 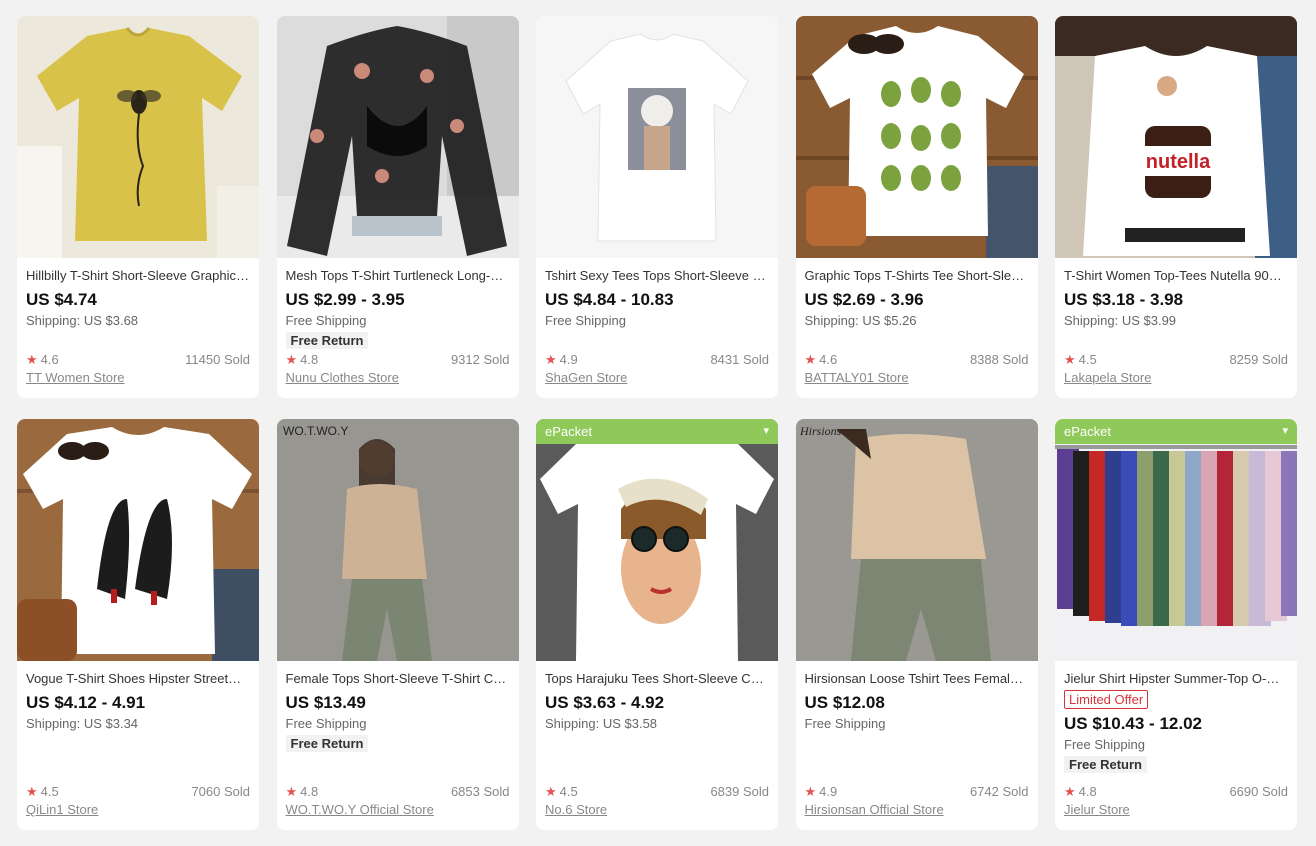 I want to click on product-title: Tshirt Sexy Tees Tops Short-Sleeve Women, so click(x=657, y=276).